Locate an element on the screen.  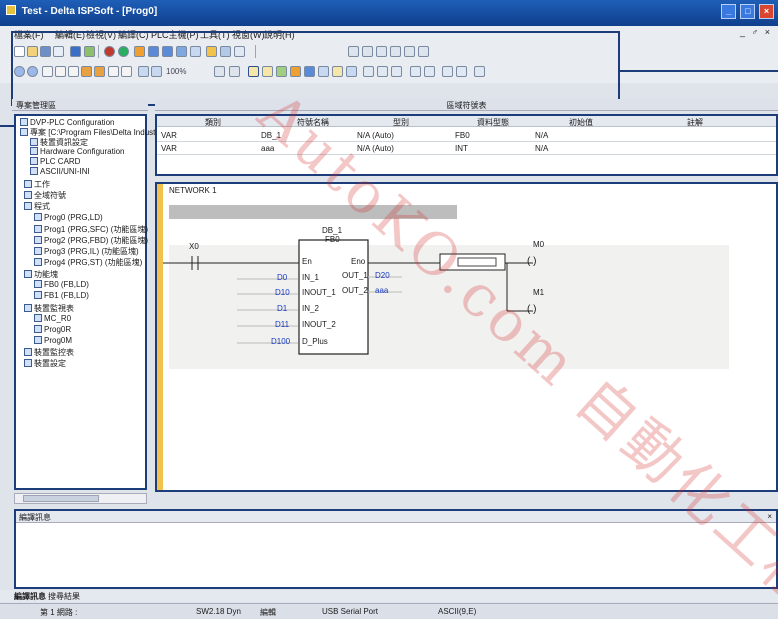
table-row: VAR DB_1 N/A (Auto) FB0 N/A is located at coordinates (466, 135).